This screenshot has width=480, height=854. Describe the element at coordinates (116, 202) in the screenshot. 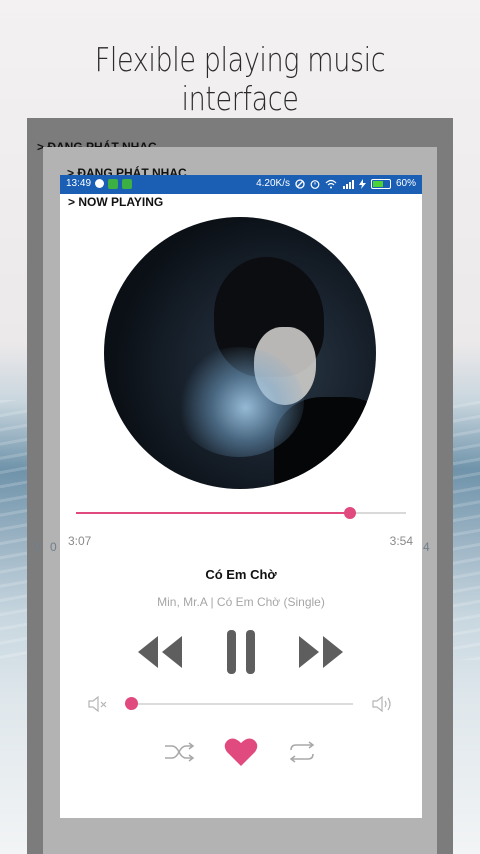

I see `screen-title: > NOW PLAYING` at that location.